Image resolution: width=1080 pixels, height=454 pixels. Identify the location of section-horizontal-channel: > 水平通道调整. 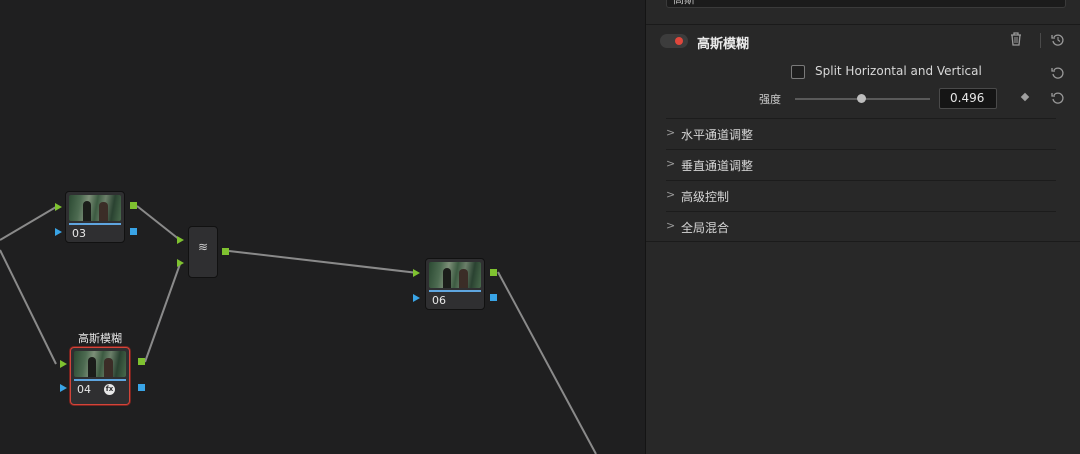
(861, 133).